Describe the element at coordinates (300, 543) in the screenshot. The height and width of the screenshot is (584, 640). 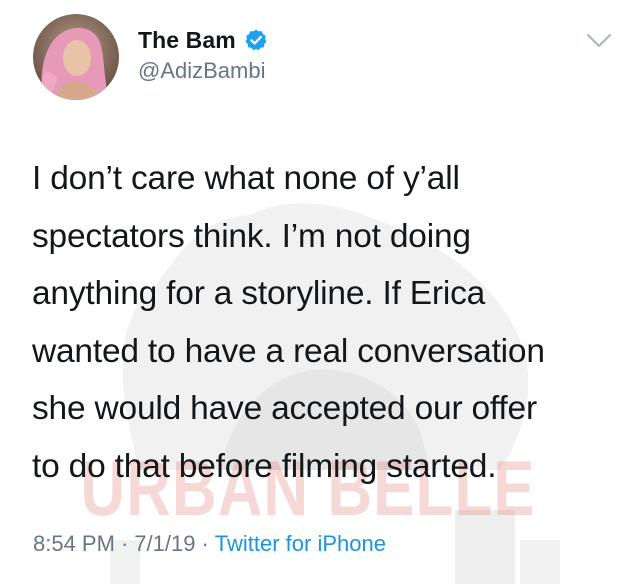
I see `tweet-source-link: Twitter for iPhone` at that location.